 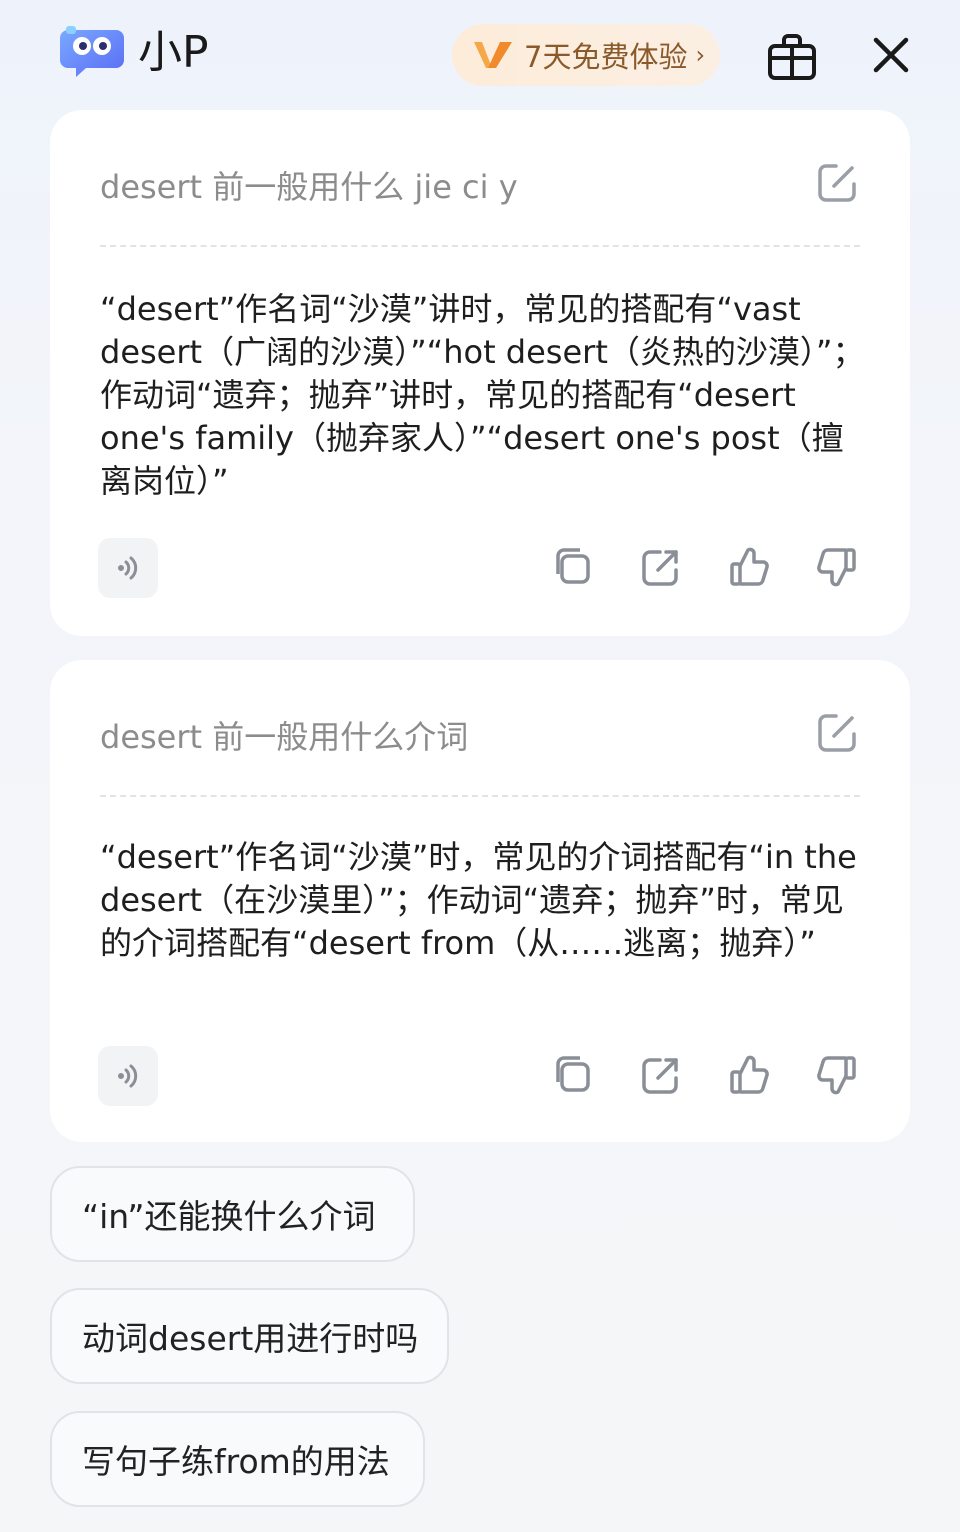 What do you see at coordinates (249, 1336) in the screenshot?
I see `suggestion-chip: 动词desert用进行时吗` at bounding box center [249, 1336].